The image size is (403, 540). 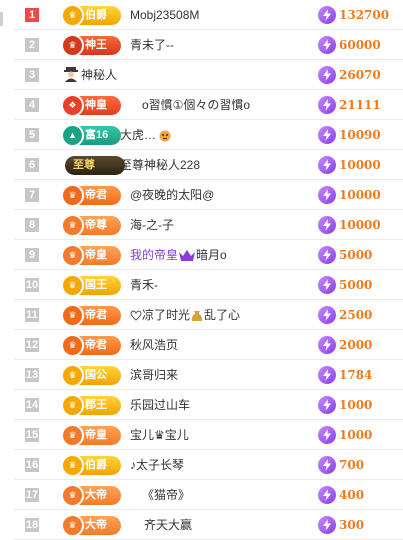 What do you see at coordinates (96, 405) in the screenshot?
I see `badge-label: 郡王` at bounding box center [96, 405].